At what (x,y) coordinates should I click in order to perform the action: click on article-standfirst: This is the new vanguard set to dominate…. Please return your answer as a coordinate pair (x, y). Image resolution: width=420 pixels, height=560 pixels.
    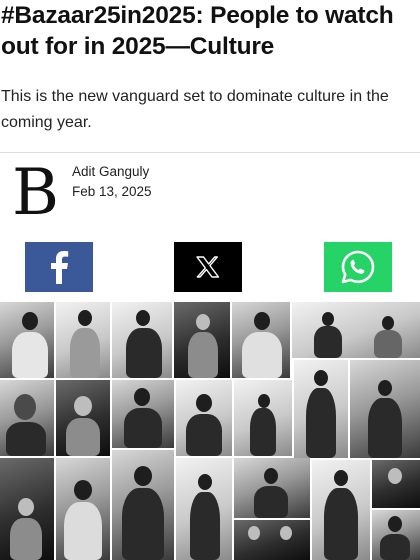
    Looking at the image, I should click on (195, 109).